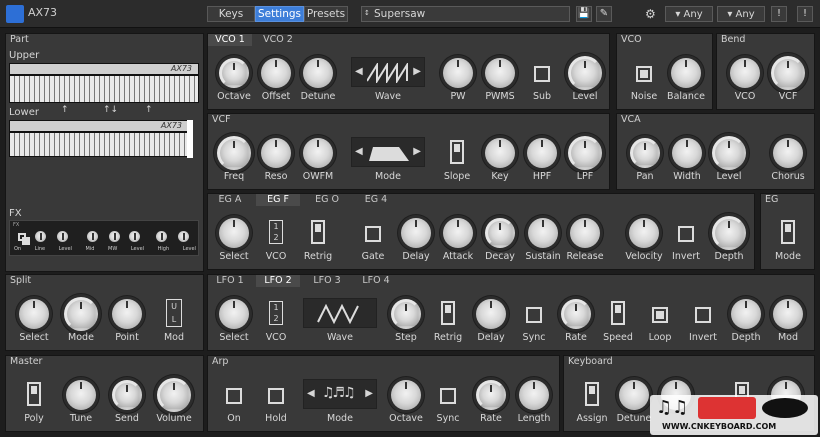  I want to click on save-icon: 💾, so click(584, 14).